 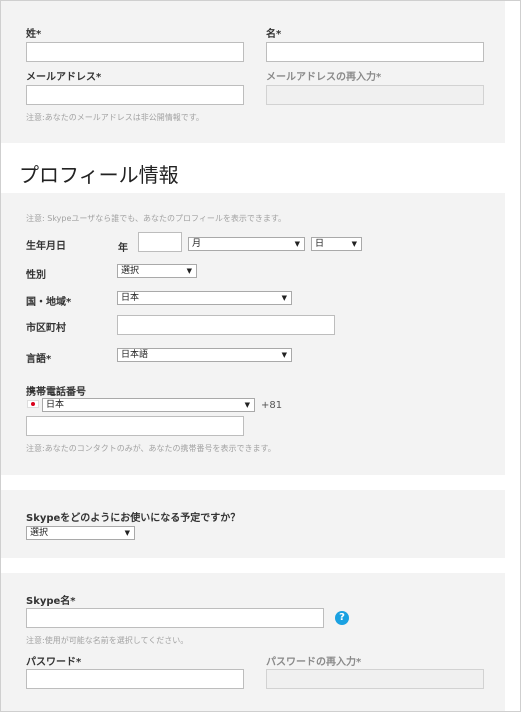 What do you see at coordinates (148, 405) in the screenshot?
I see `mobile-country-select: 日本 ▼` at bounding box center [148, 405].